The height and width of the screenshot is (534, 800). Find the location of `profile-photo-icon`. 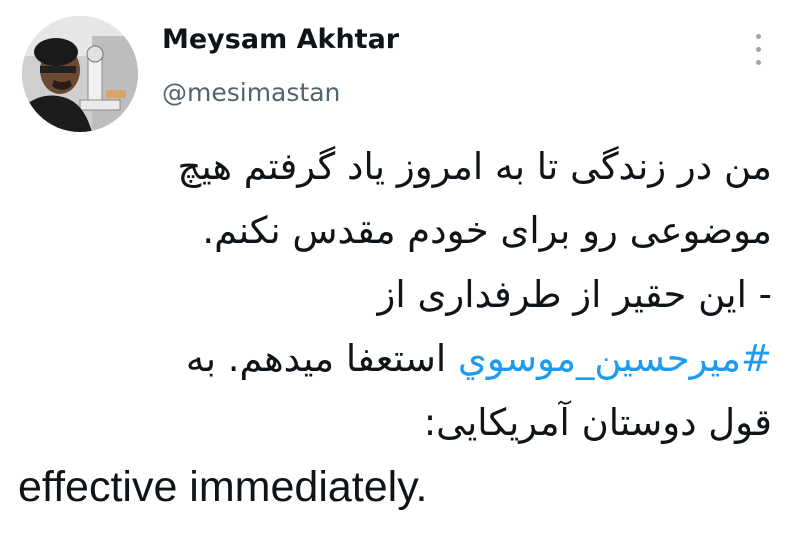

profile-photo-icon is located at coordinates (80, 74).